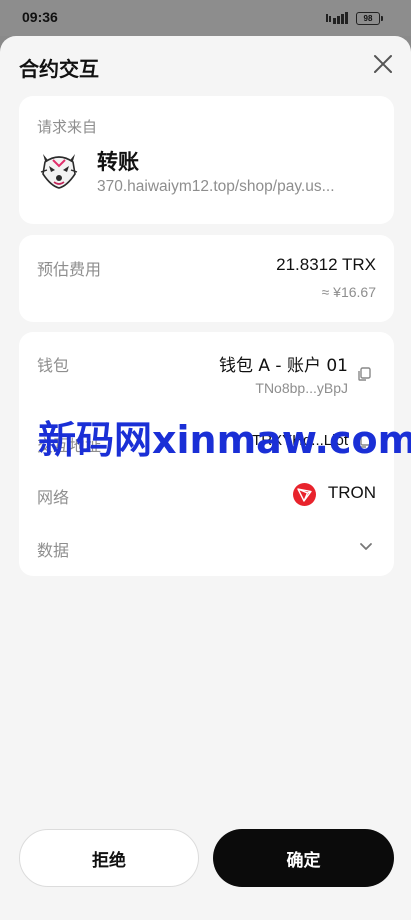  What do you see at coordinates (383, 64) in the screenshot?
I see `close-icon` at bounding box center [383, 64].